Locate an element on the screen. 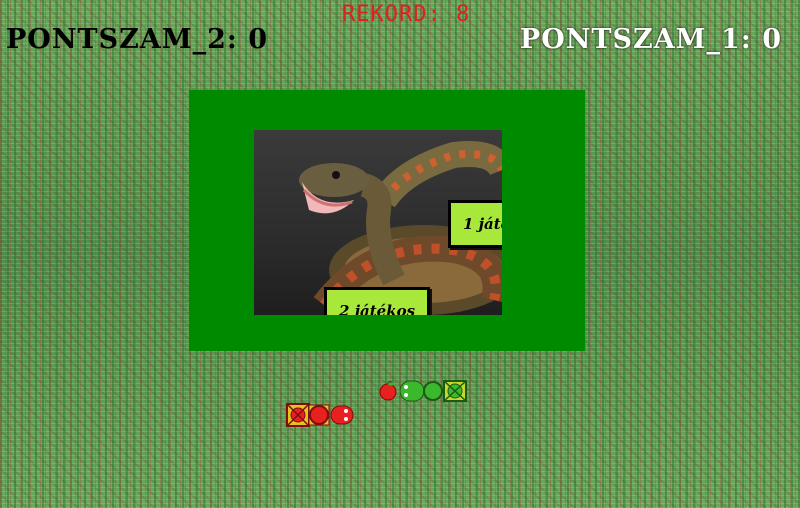  one-player-button: 1 játékos is located at coordinates (475, 224).